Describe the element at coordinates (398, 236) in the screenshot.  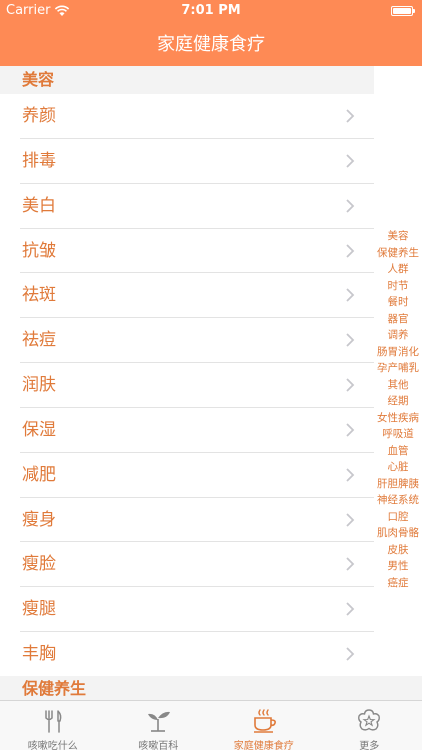
I see `section-index-item: 美容` at that location.